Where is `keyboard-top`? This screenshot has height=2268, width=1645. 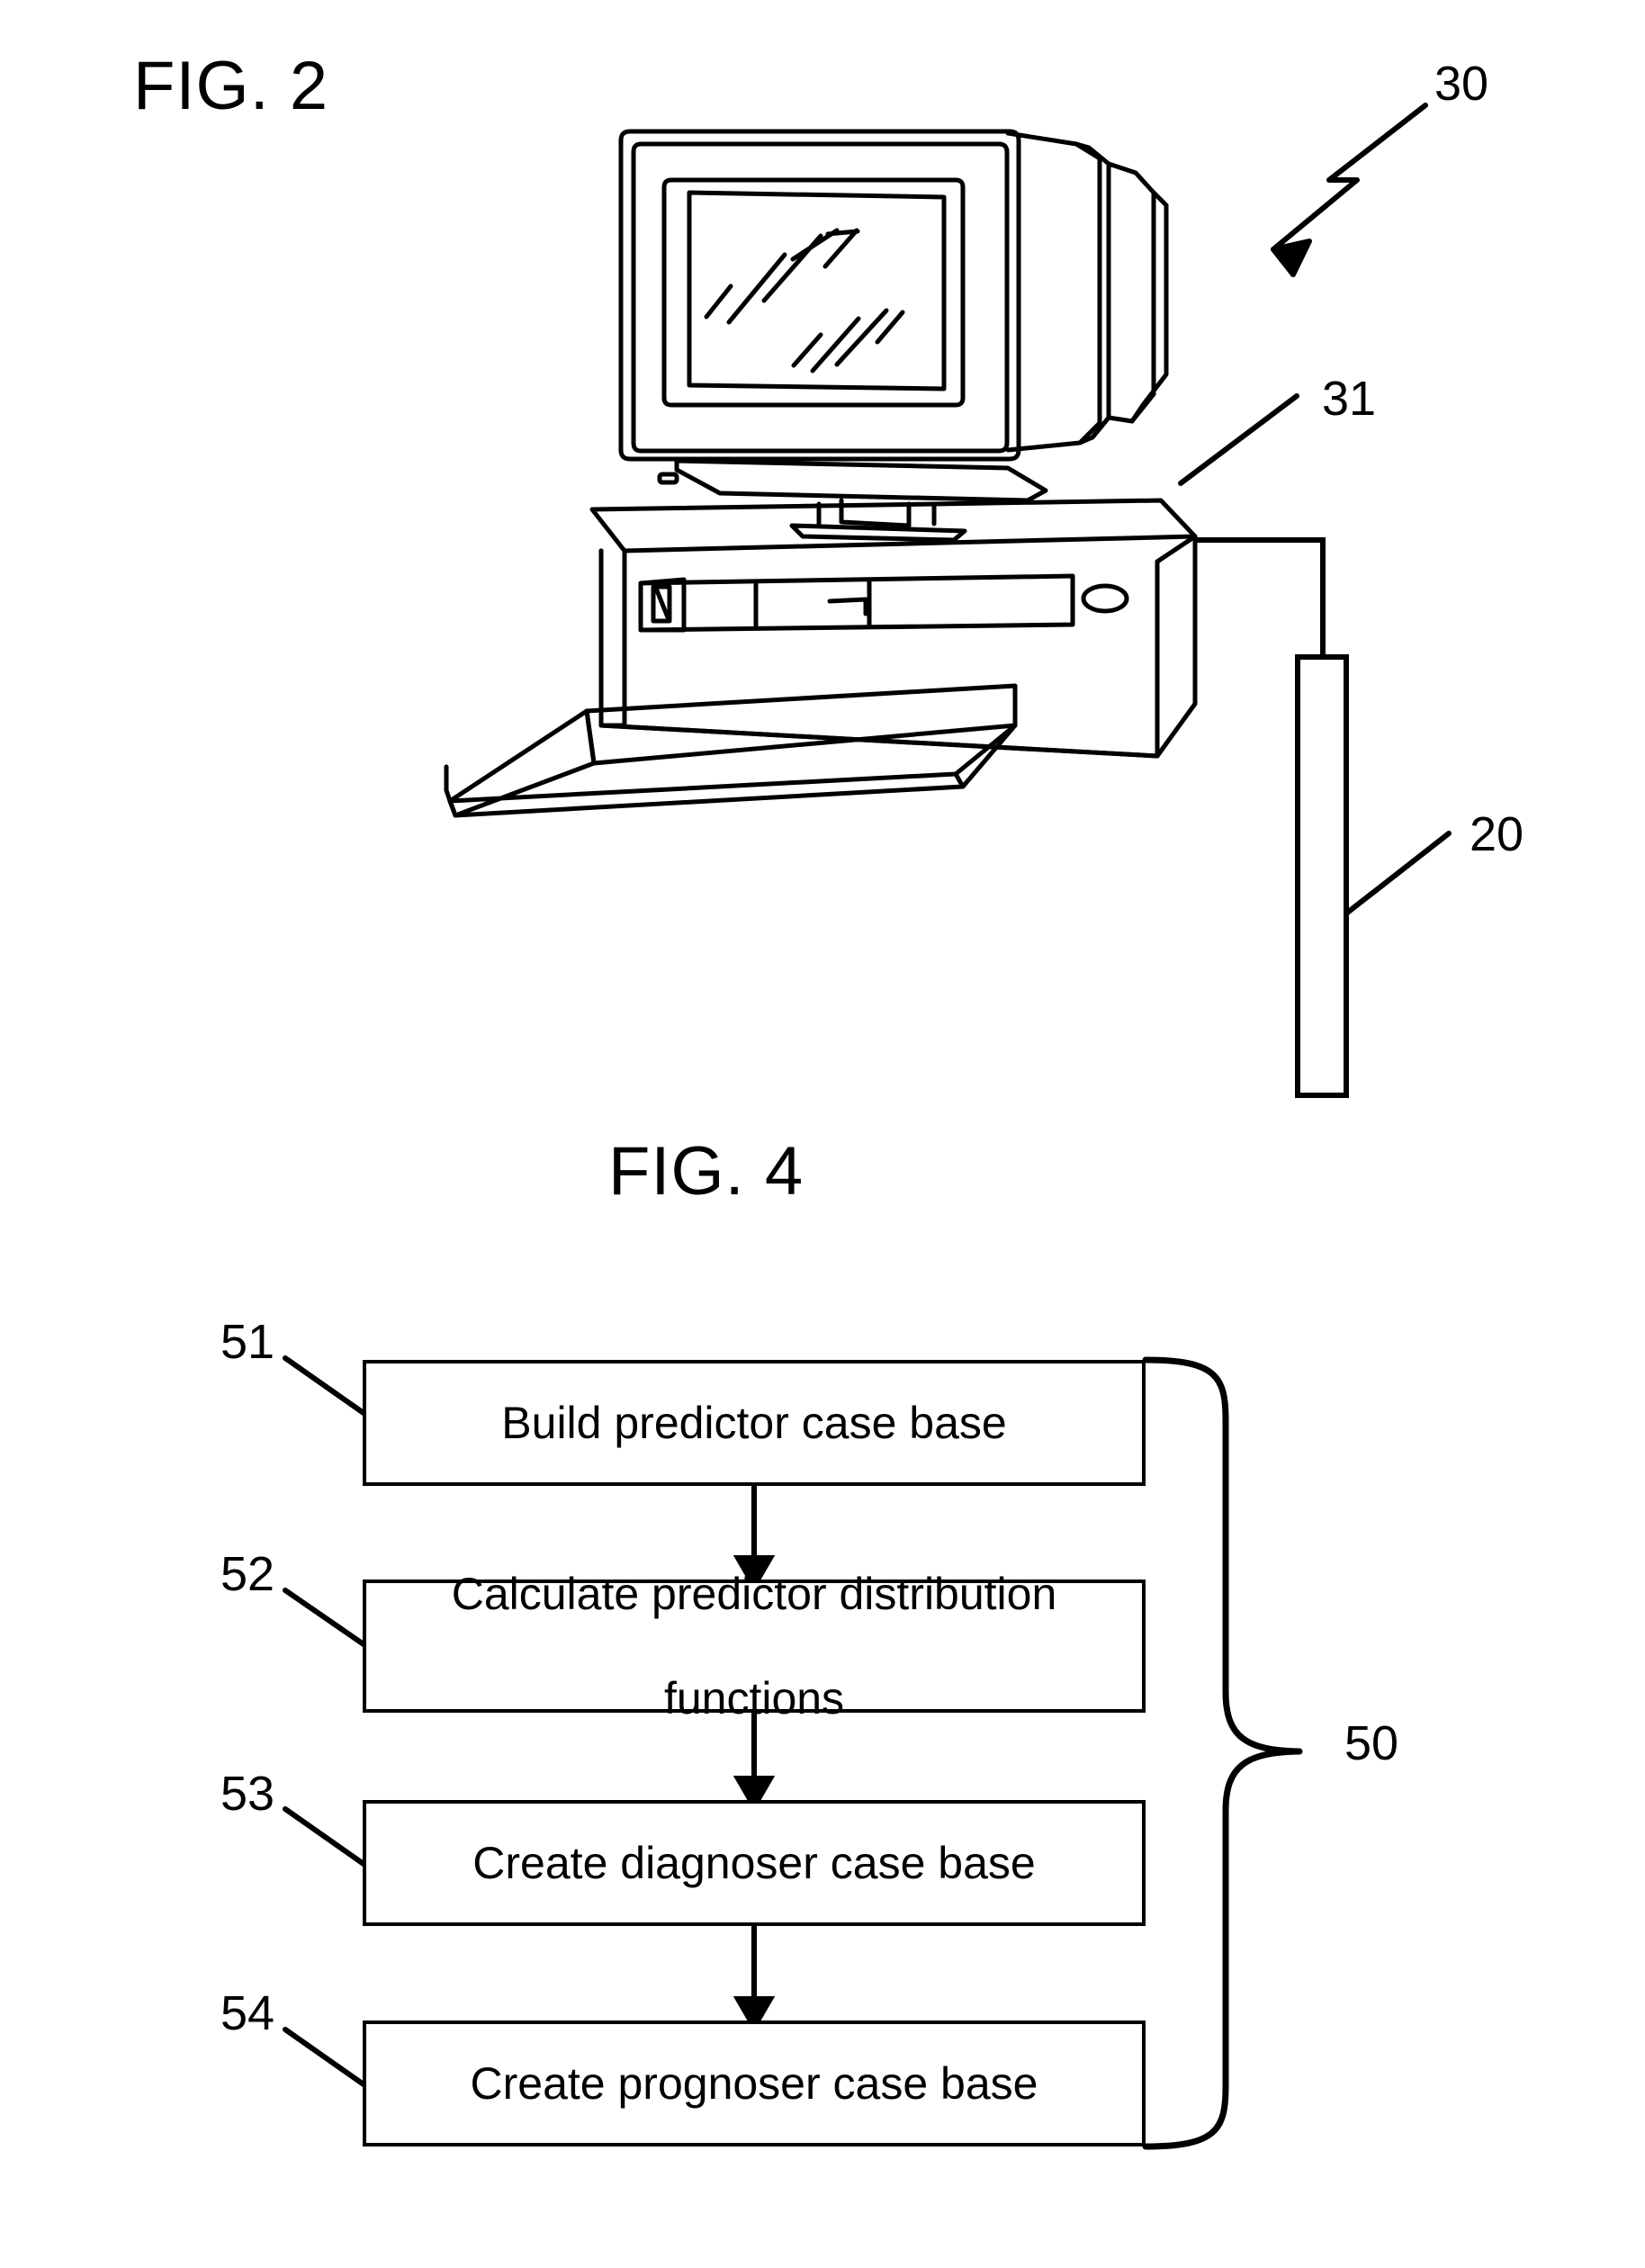 keyboard-top is located at coordinates (801, 724).